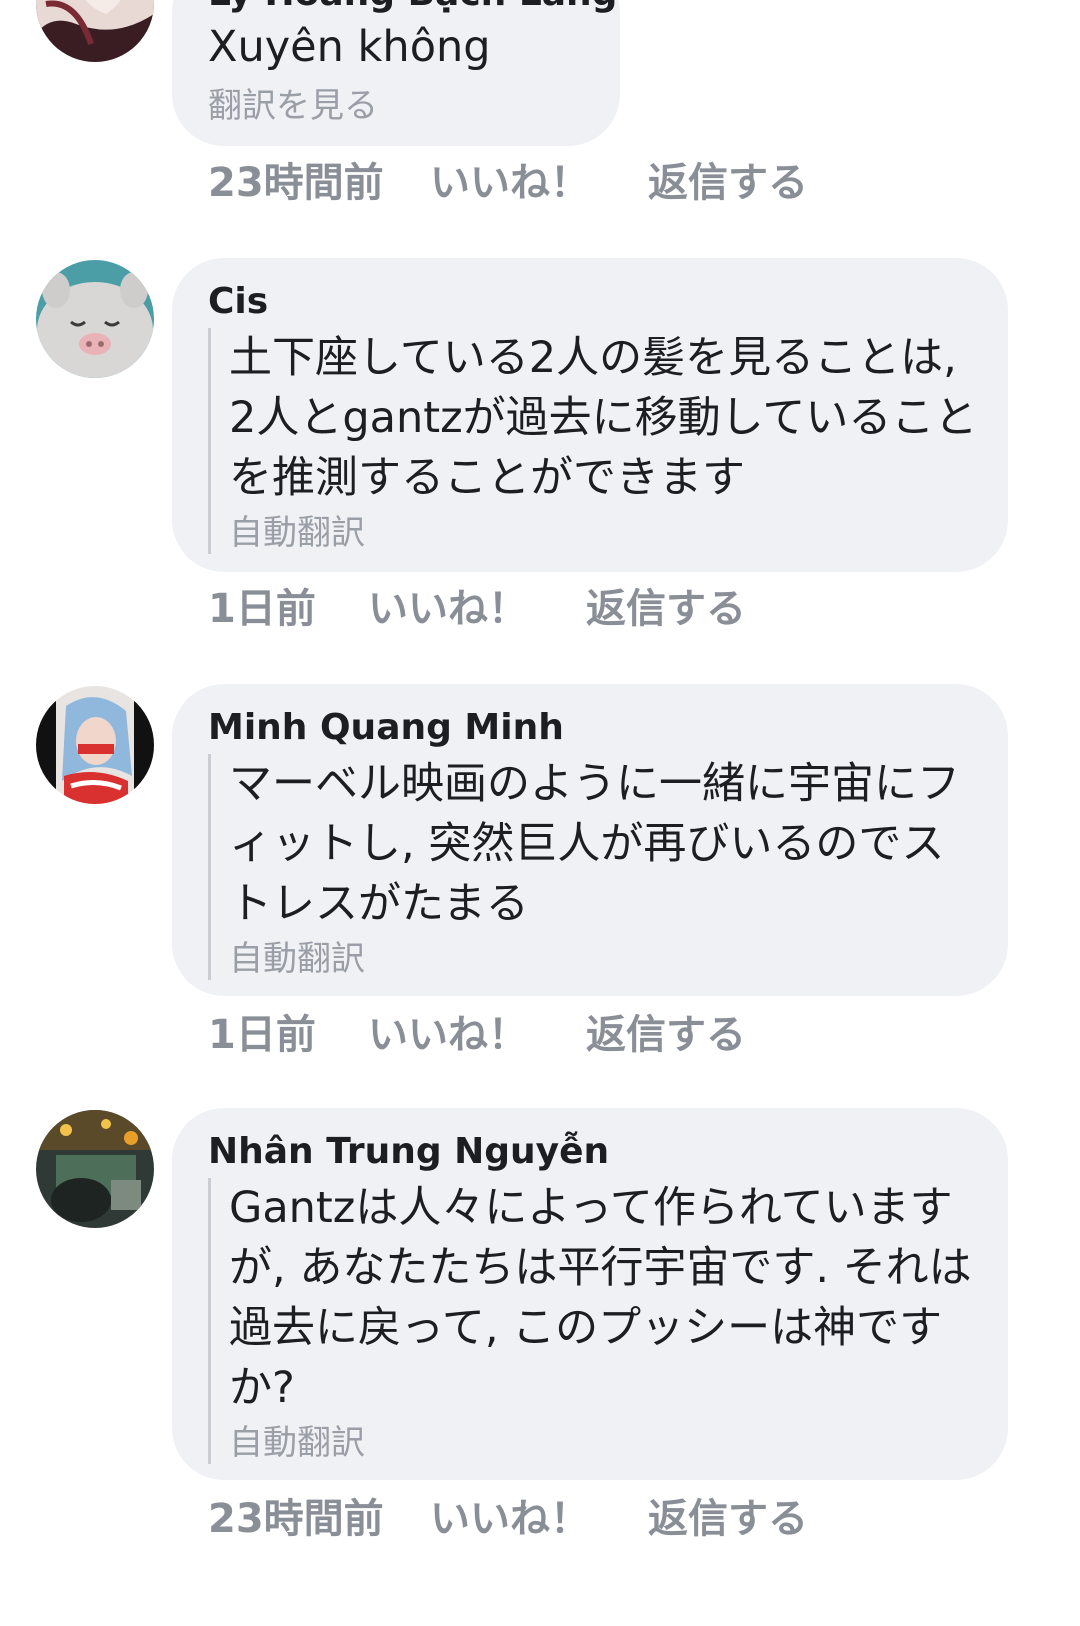 The width and height of the screenshot is (1080, 1626). I want to click on comment-text: Xuyên không, so click(349, 47).